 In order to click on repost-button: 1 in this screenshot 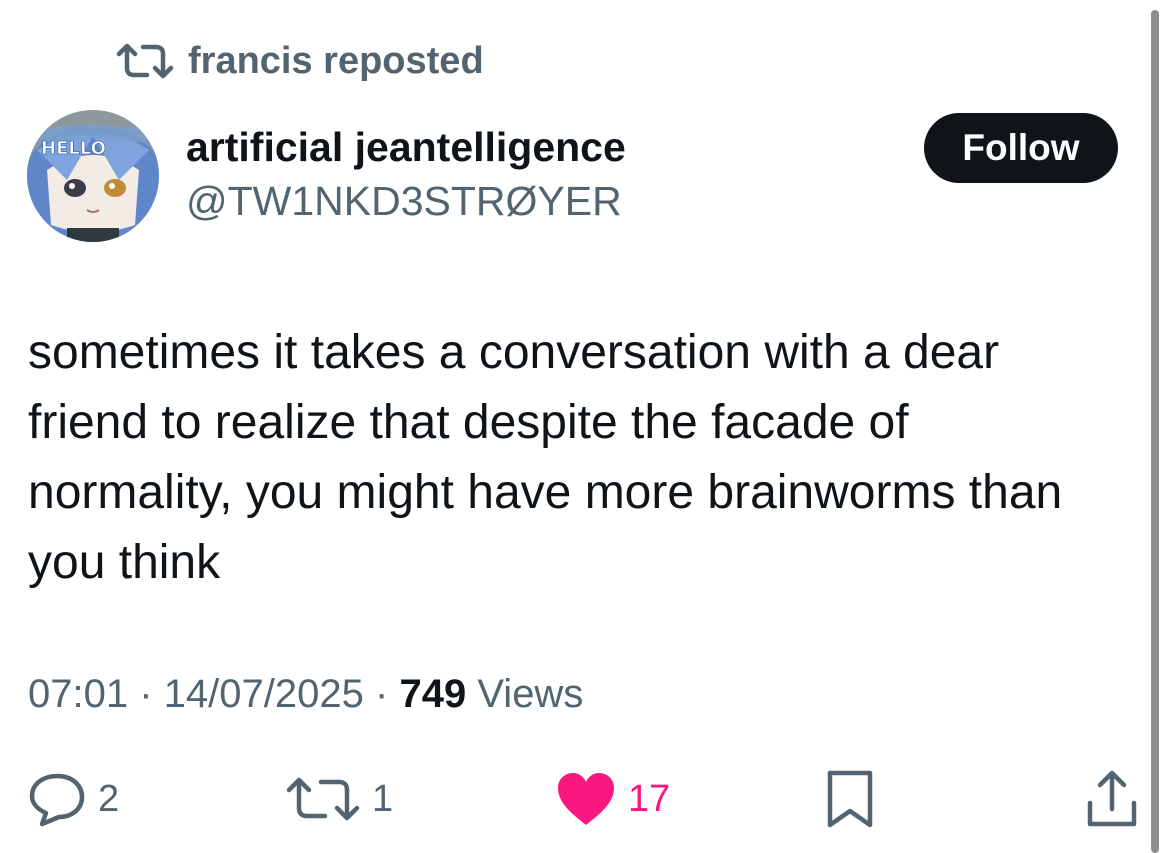, I will do `click(339, 799)`.